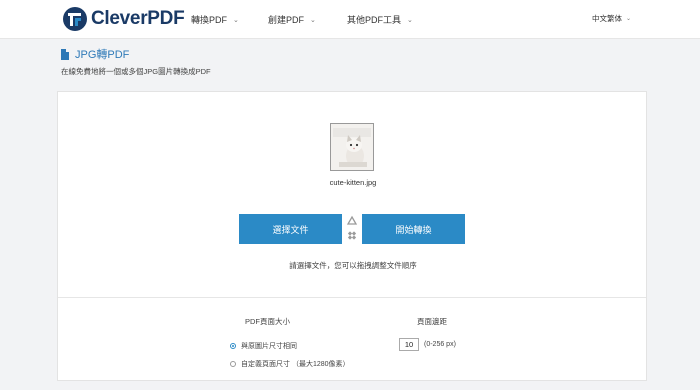 This screenshot has width=700, height=390. I want to click on page-size-heading: PDF頁面大小, so click(267, 321).